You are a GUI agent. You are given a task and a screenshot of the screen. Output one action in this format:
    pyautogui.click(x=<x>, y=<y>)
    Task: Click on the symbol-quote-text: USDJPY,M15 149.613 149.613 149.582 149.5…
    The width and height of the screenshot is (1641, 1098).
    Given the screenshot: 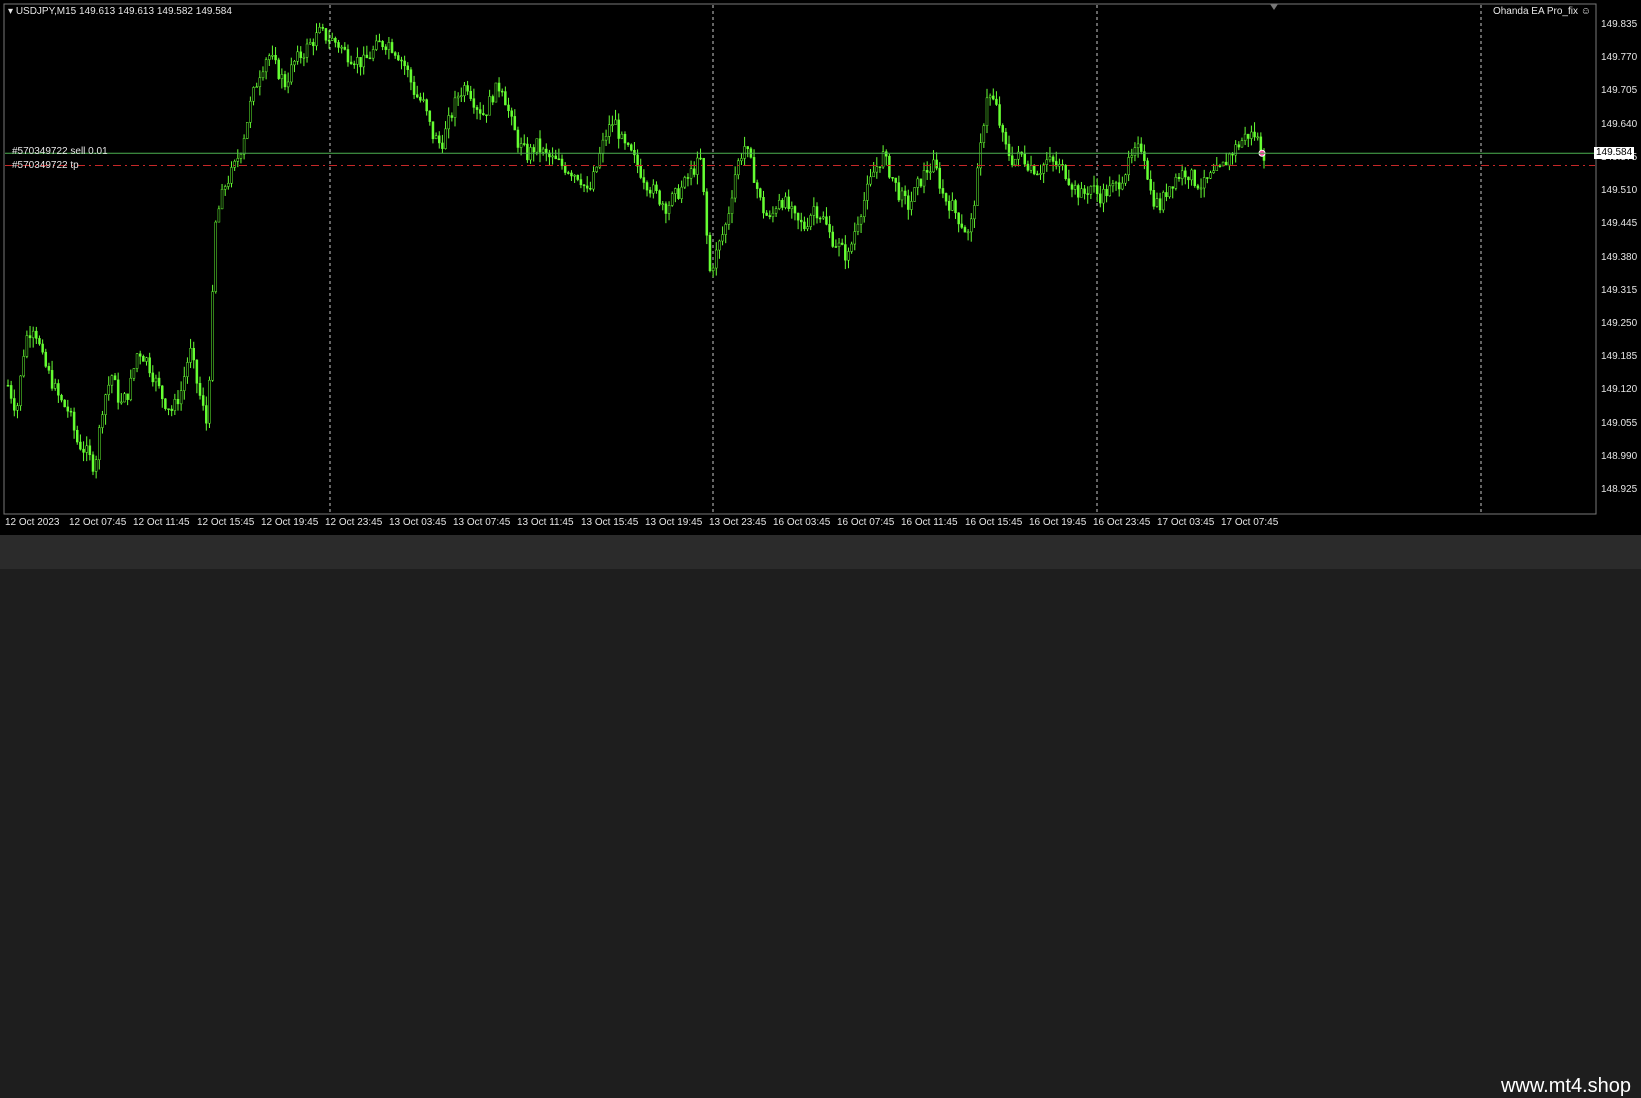 What is the action you would take?
    pyautogui.click(x=123, y=11)
    